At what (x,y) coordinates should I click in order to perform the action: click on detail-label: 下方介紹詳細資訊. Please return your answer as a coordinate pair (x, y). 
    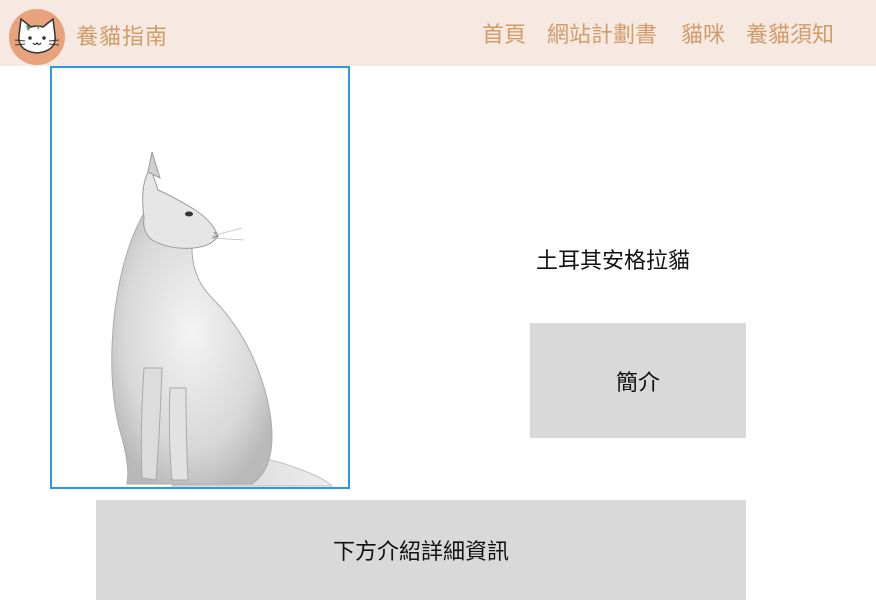
    Looking at the image, I should click on (420, 552).